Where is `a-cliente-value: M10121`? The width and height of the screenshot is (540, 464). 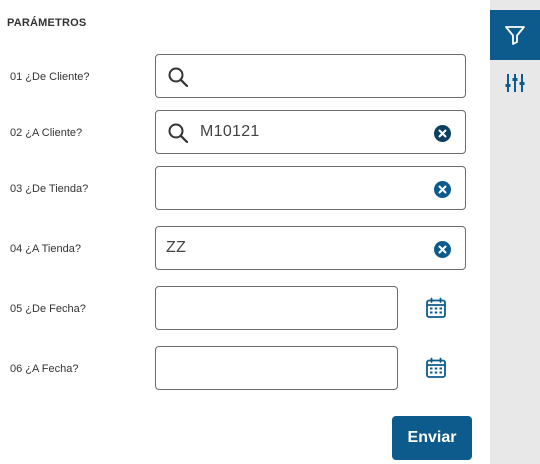
a-cliente-value: M10121 is located at coordinates (230, 131).